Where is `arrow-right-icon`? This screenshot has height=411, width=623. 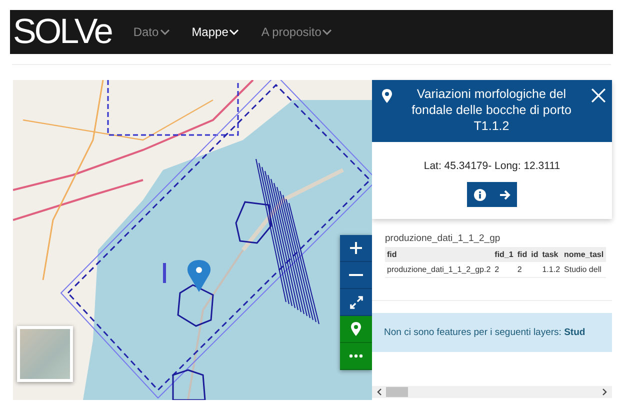
arrow-right-icon is located at coordinates (504, 194).